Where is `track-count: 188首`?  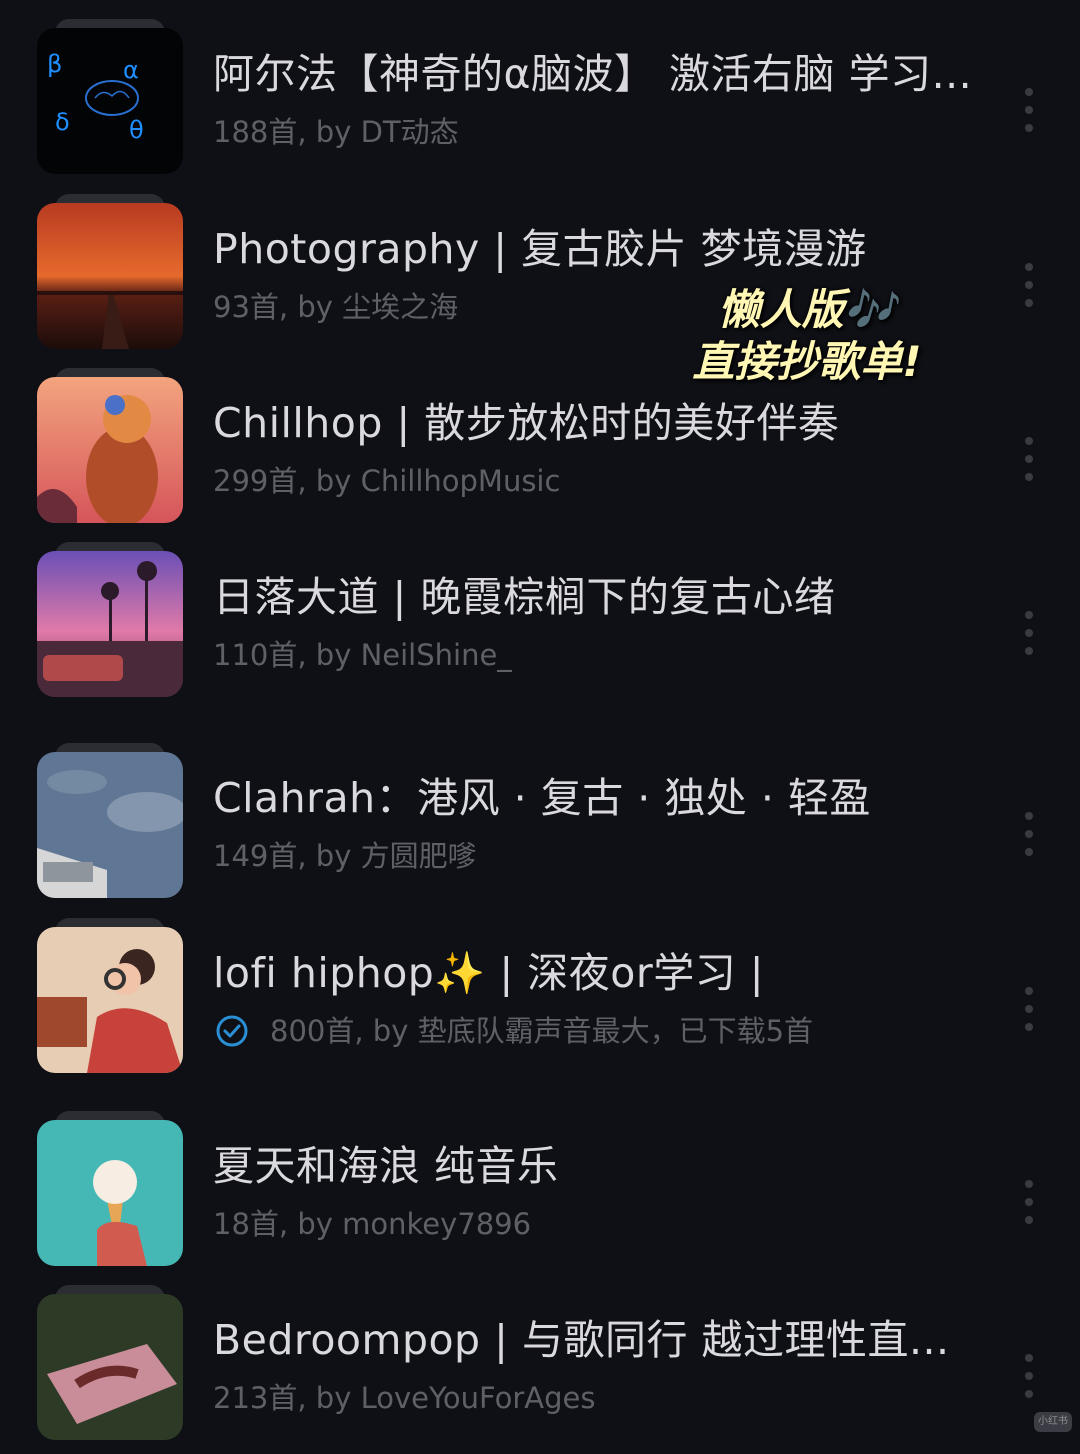 track-count: 188首 is located at coordinates (255, 132).